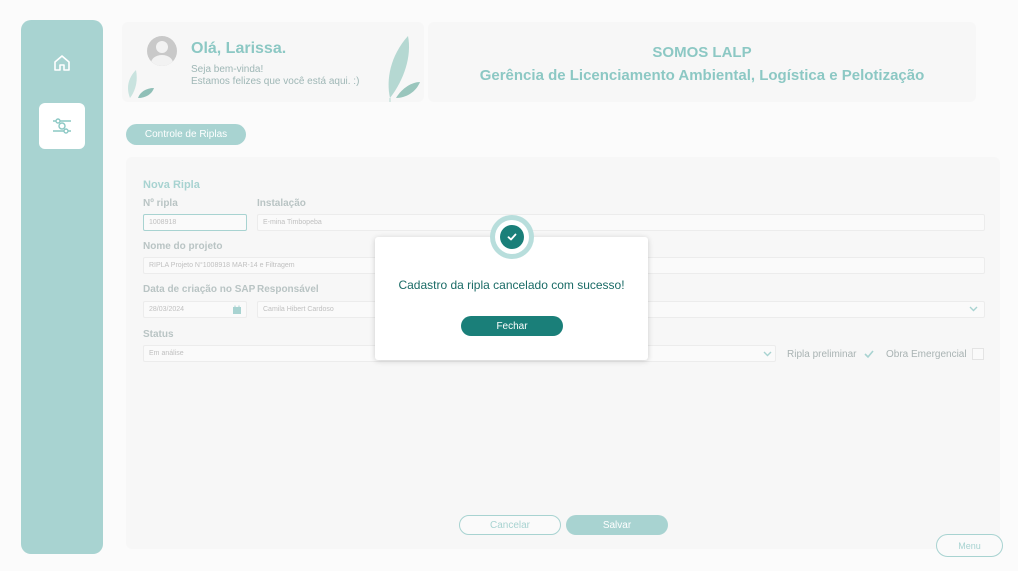 This screenshot has width=1018, height=571. I want to click on close-button: Fechar, so click(512, 326).